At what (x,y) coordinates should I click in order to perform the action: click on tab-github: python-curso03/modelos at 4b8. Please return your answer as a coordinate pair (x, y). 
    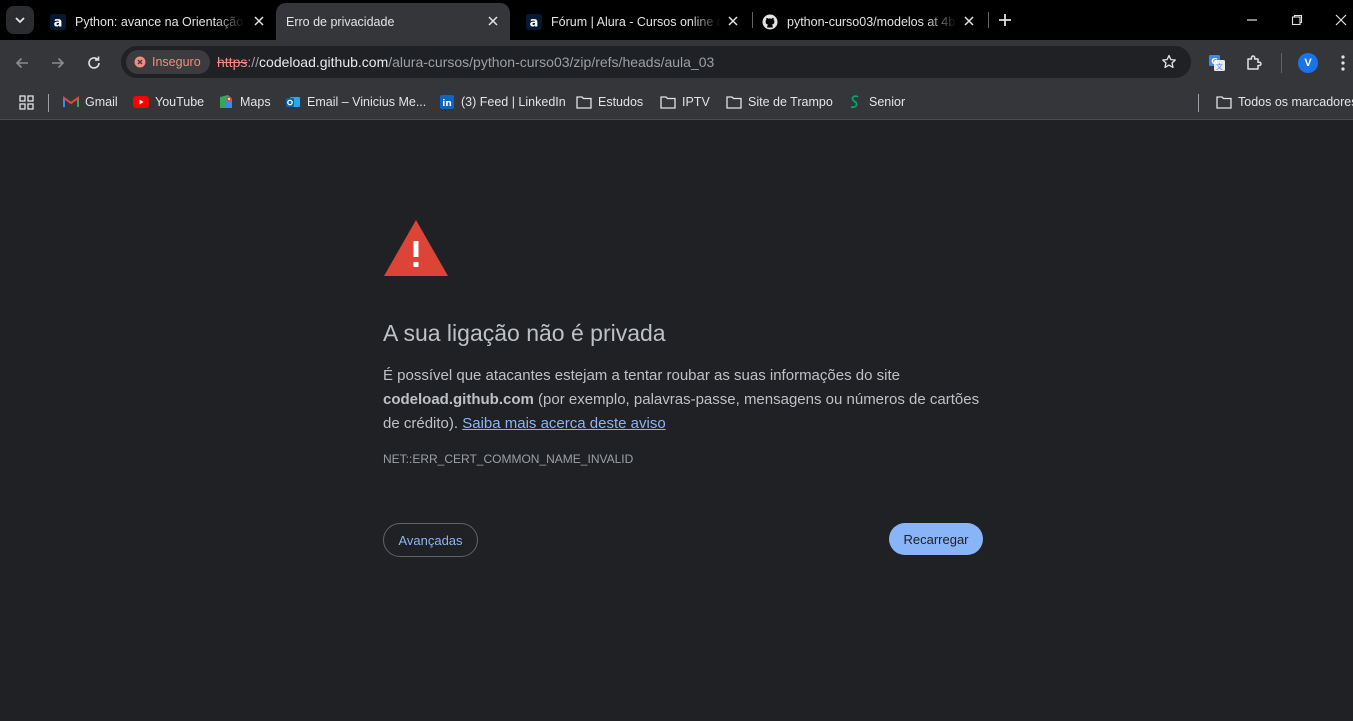
    Looking at the image, I should click on (869, 21).